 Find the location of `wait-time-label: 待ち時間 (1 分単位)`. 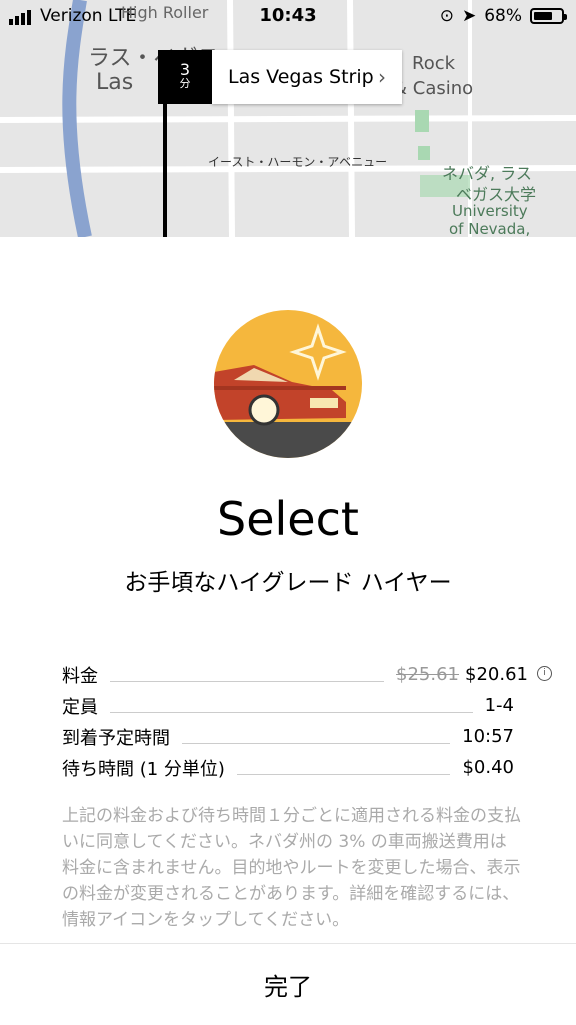

wait-time-label: 待ち時間 (1 分単位) is located at coordinates (143, 769).